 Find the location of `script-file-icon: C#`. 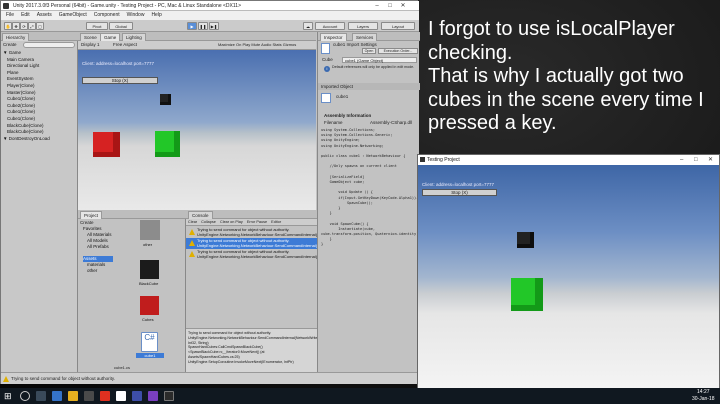

script-file-icon: C# is located at coordinates (149, 342).